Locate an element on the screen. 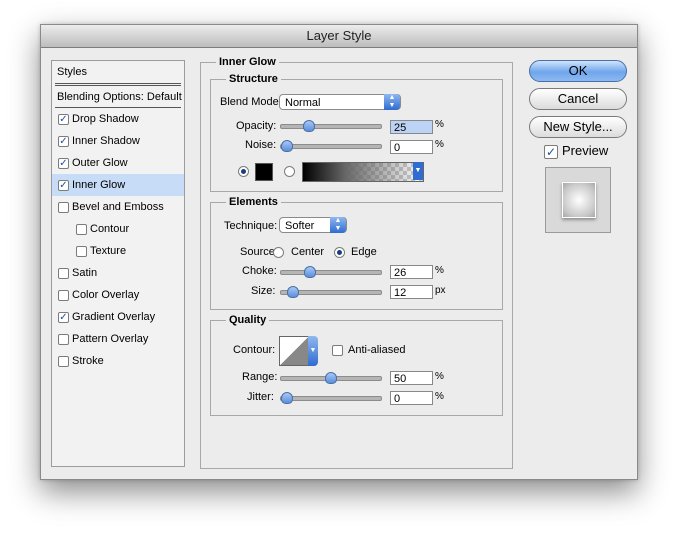 Image resolution: width=676 pixels, height=534 pixels. source-edge-radio is located at coordinates (339, 252).